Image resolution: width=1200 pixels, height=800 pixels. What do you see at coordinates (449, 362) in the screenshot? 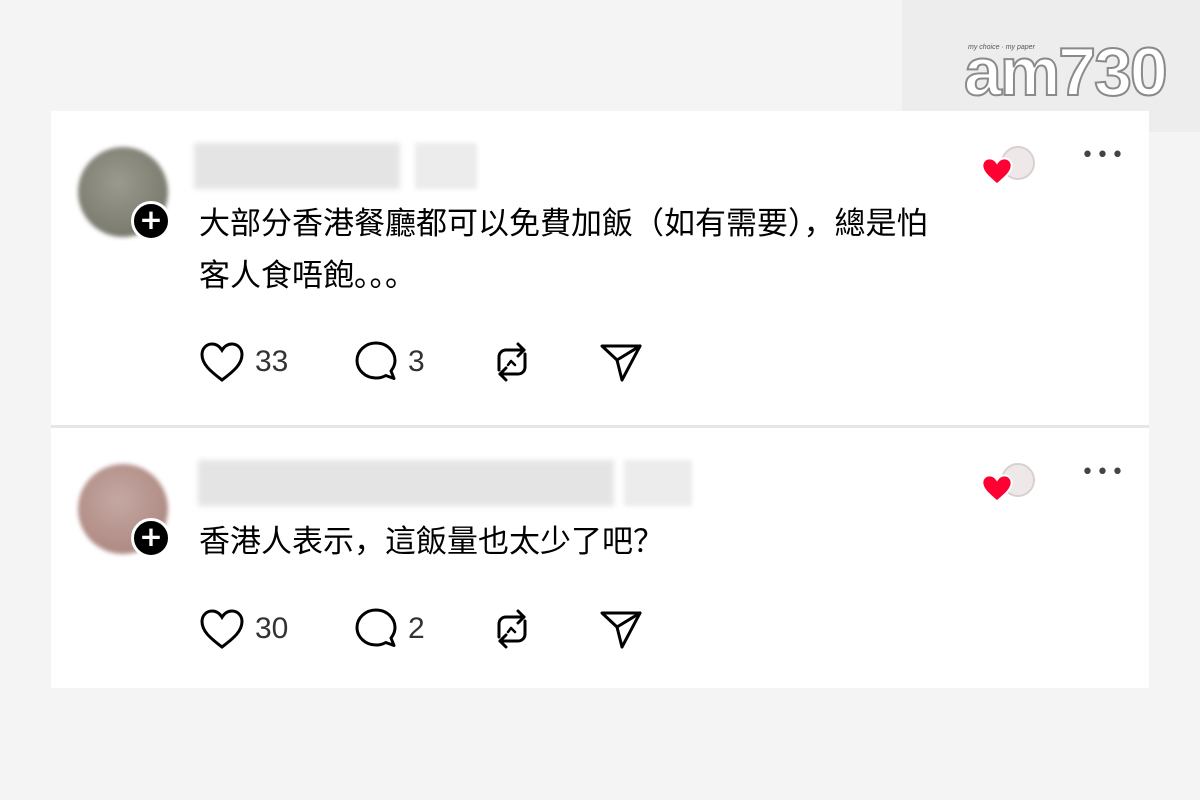
I see `post-actions: 33 3` at bounding box center [449, 362].